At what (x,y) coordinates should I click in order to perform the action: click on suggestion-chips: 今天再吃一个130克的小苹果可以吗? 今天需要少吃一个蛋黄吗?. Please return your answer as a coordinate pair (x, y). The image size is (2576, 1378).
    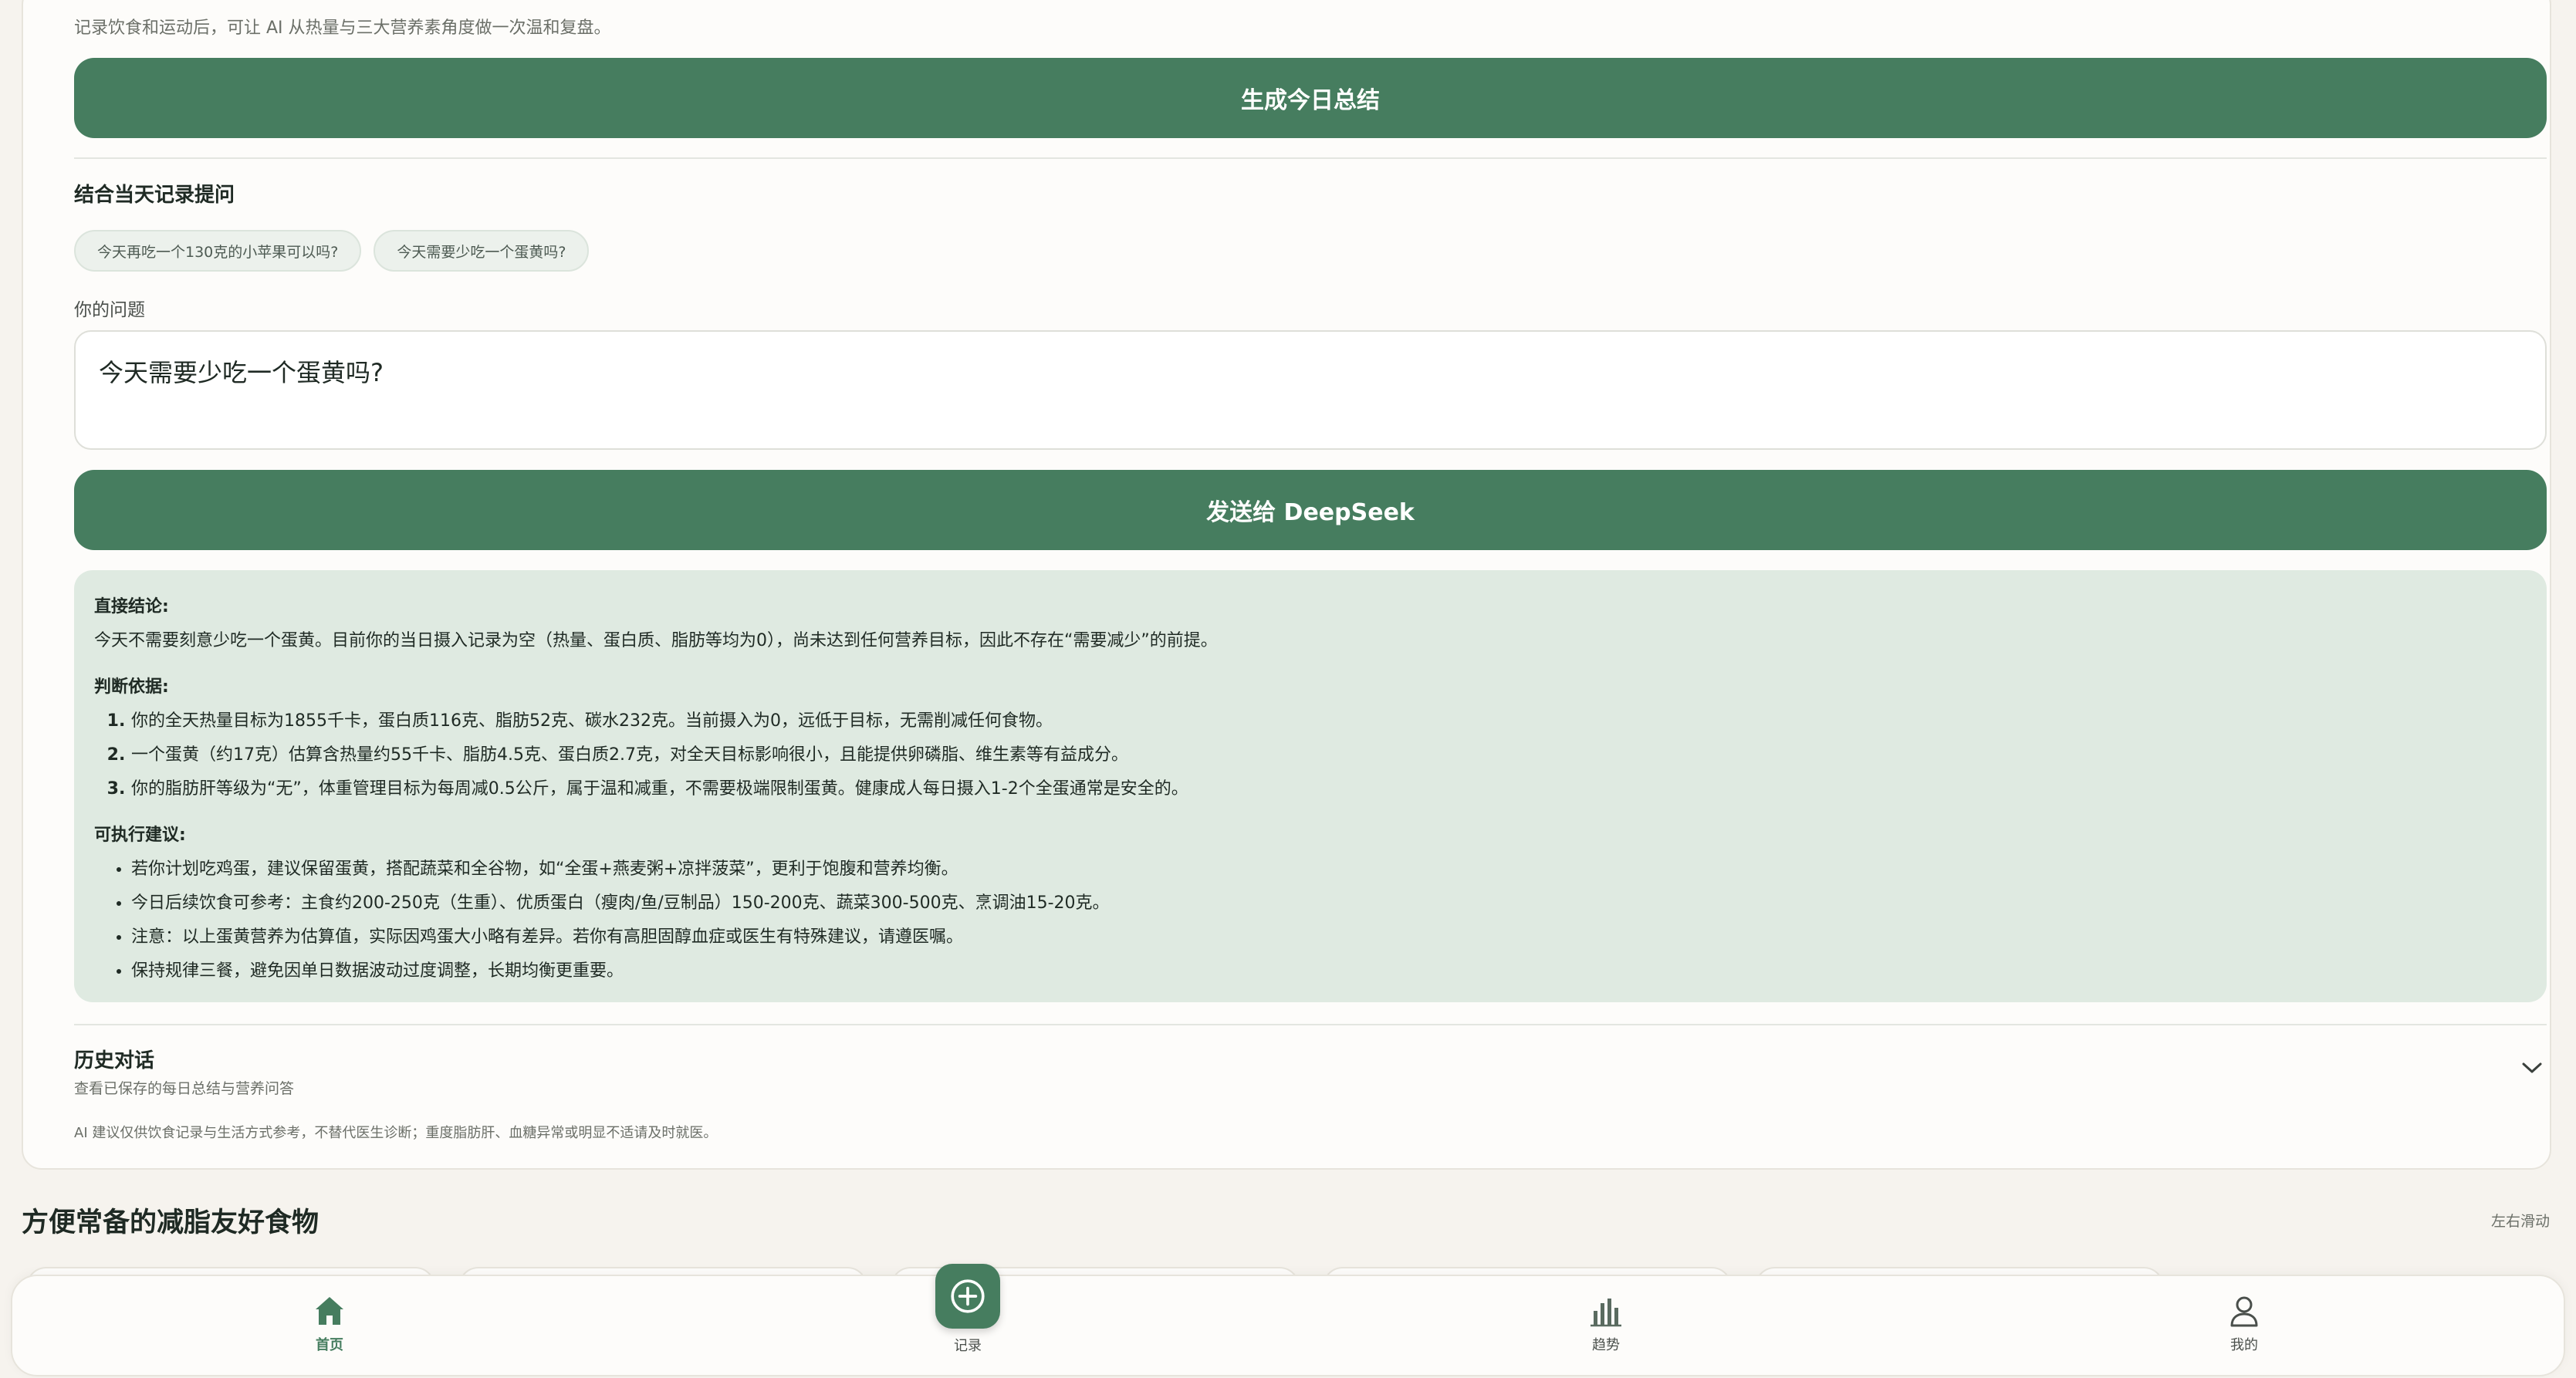
    Looking at the image, I should click on (332, 251).